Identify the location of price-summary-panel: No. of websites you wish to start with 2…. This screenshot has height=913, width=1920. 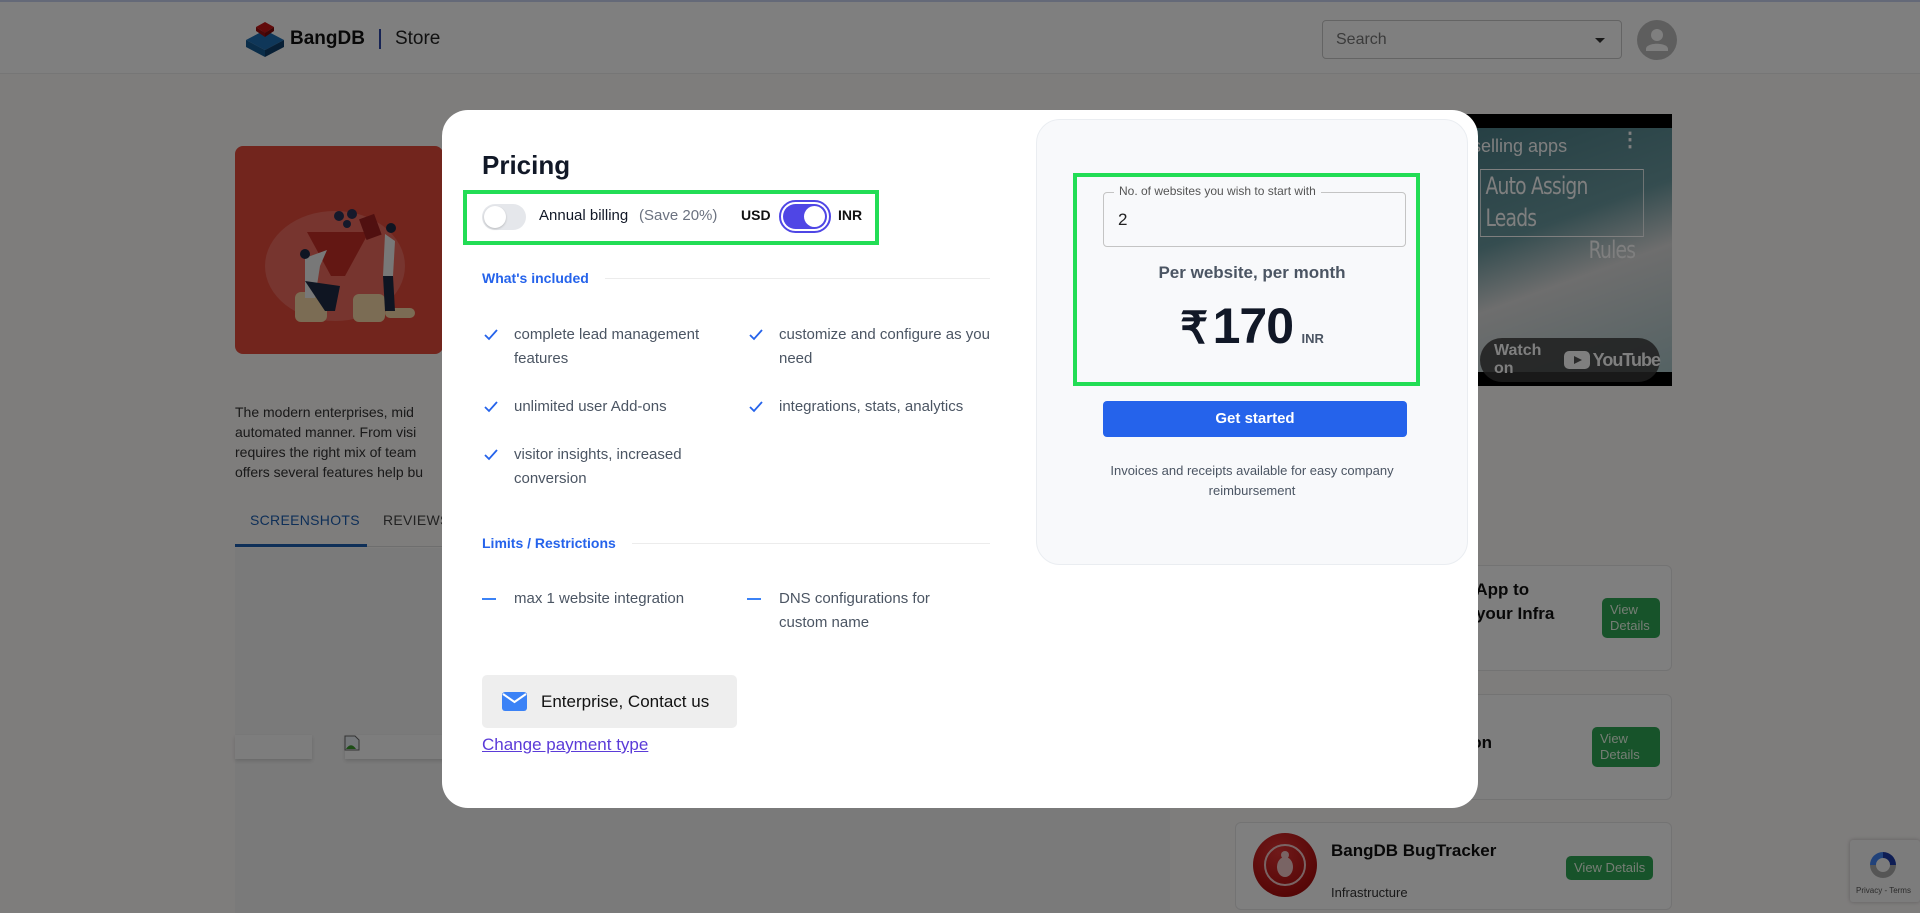
(1252, 342).